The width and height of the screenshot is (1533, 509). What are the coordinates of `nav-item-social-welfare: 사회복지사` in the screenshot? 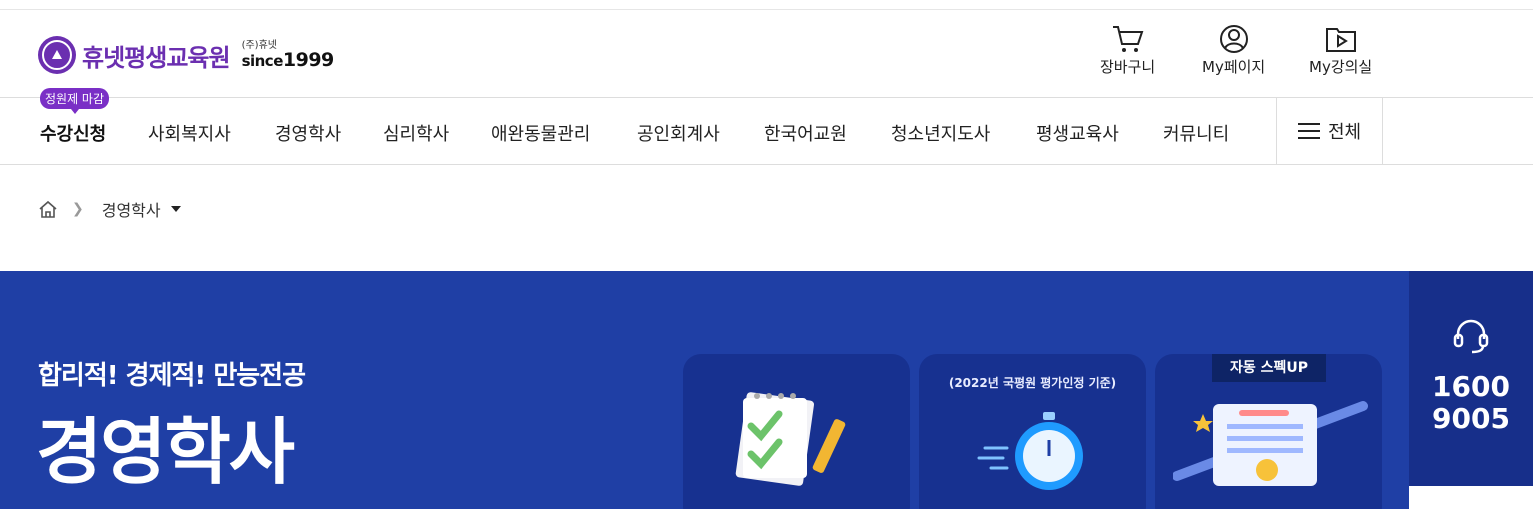 It's located at (189, 133).